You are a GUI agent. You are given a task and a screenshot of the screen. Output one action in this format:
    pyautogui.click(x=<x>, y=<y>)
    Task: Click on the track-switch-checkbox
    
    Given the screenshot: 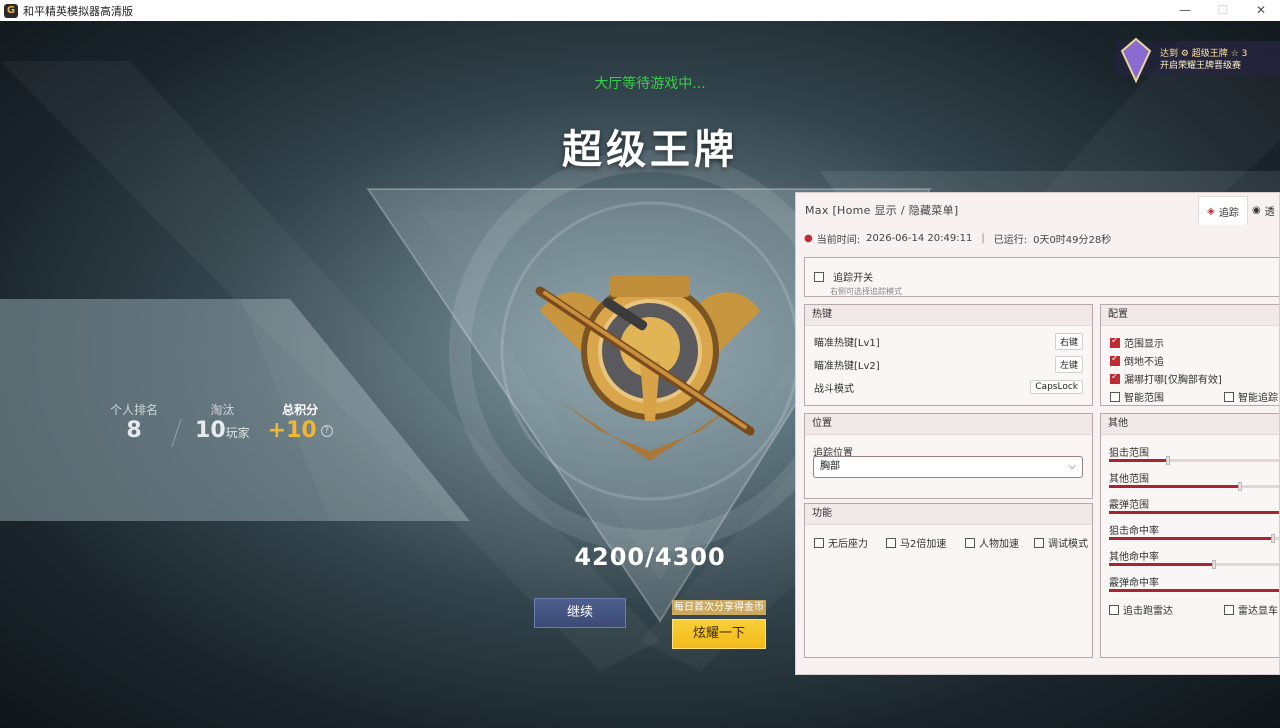 What is the action you would take?
    pyautogui.click(x=819, y=276)
    